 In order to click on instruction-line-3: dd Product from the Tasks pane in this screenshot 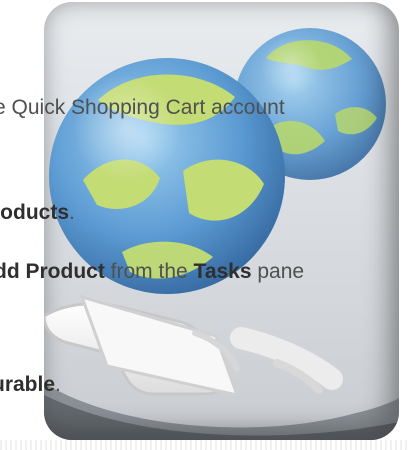, I will do `click(152, 271)`.